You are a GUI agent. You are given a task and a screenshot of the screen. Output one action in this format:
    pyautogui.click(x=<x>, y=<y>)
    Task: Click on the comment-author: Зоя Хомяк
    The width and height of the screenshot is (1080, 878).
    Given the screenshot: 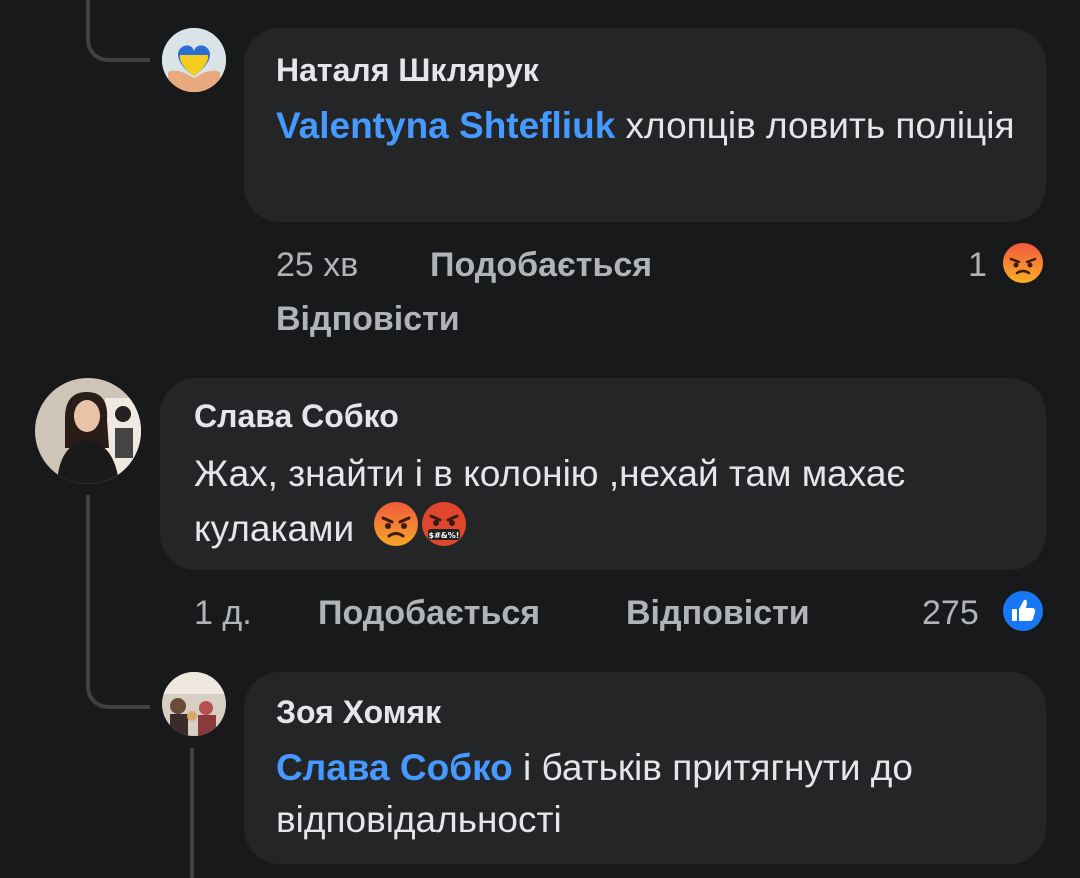 What is the action you would take?
    pyautogui.click(x=358, y=712)
    